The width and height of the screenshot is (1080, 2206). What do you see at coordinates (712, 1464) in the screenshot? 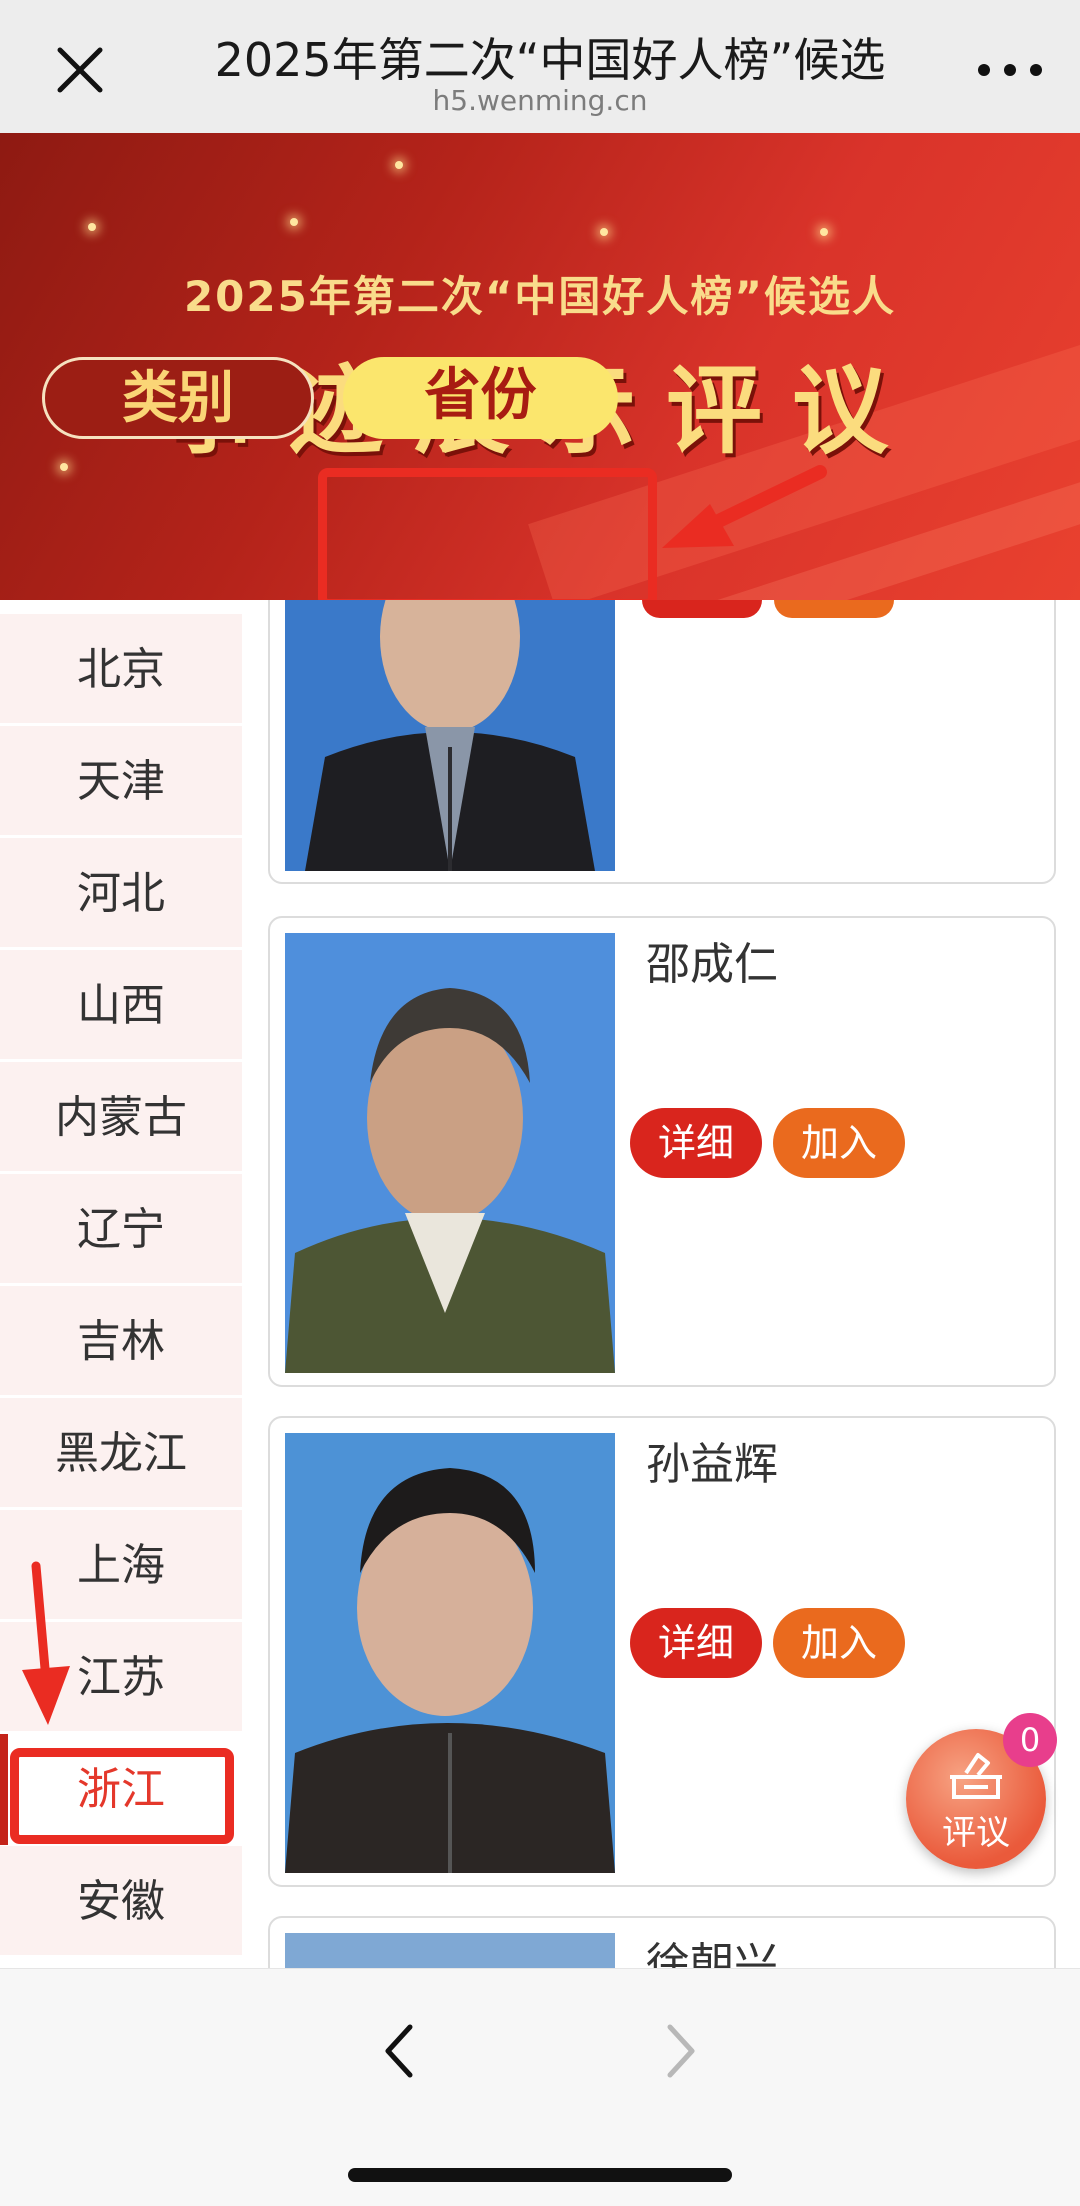
I see `candidate-name: 孙益辉` at bounding box center [712, 1464].